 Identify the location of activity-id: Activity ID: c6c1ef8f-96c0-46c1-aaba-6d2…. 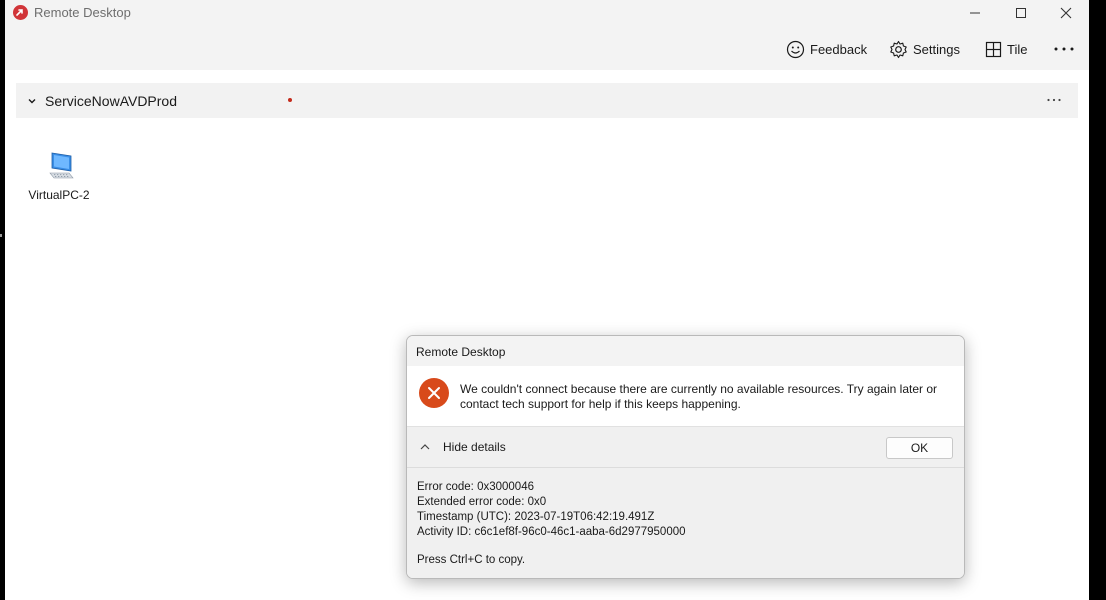
(551, 532).